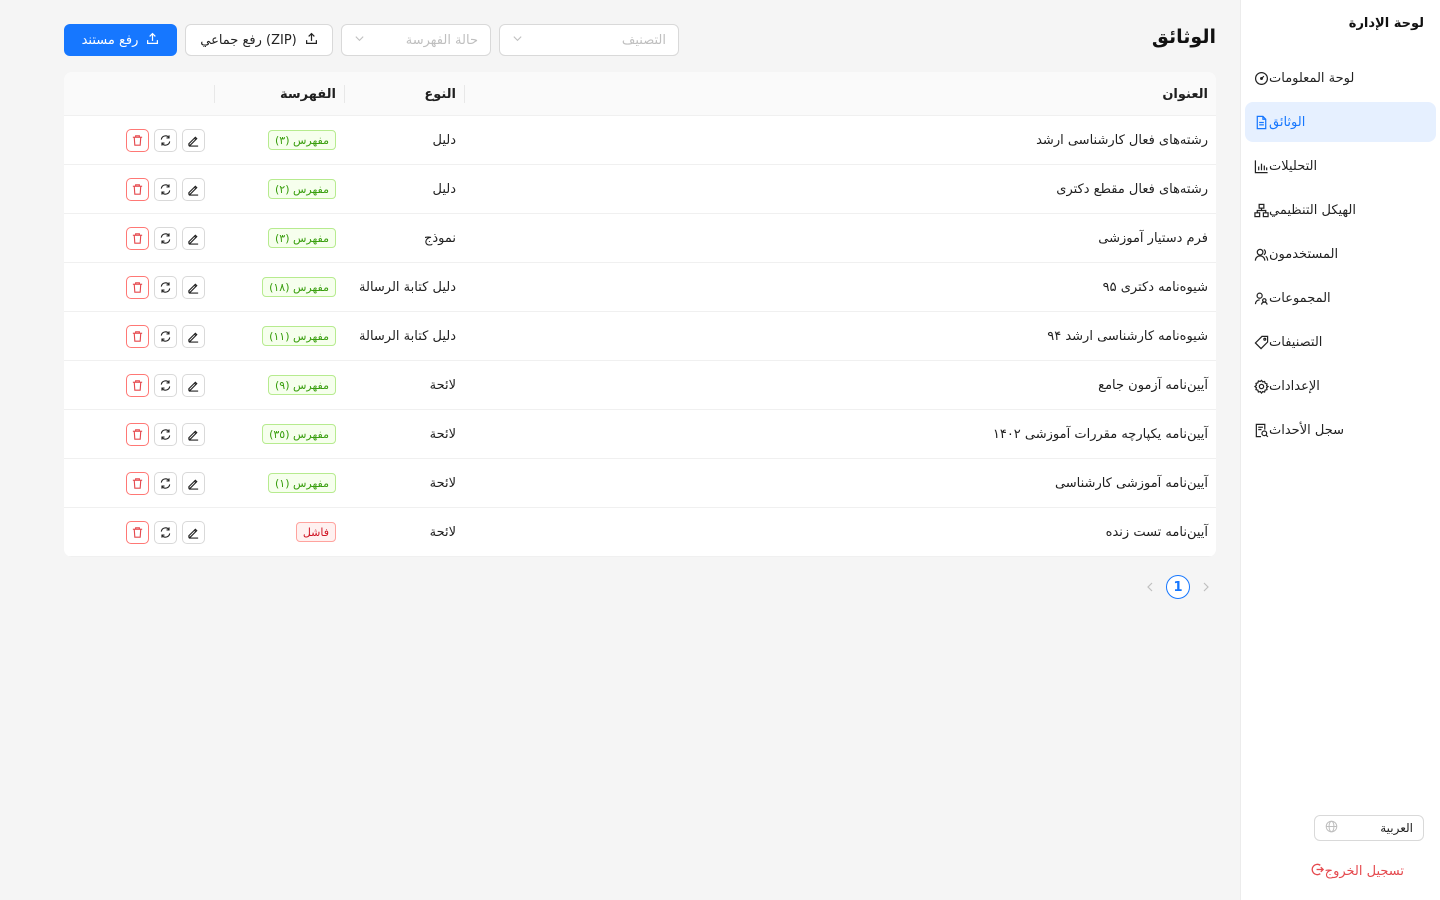 The image size is (1440, 900). Describe the element at coordinates (1261, 430) in the screenshot. I see `audit-log-icon` at that location.